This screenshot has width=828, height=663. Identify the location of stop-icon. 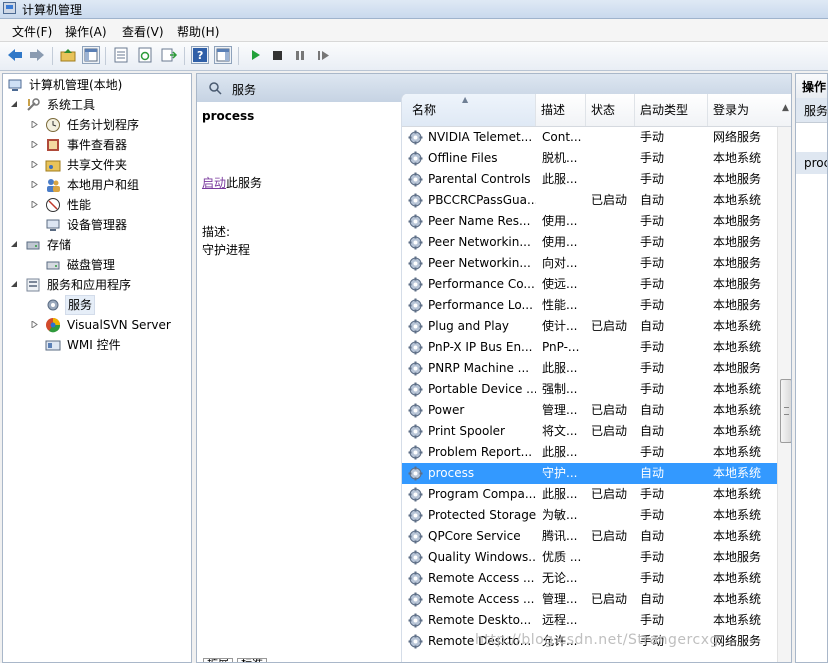
(277, 55).